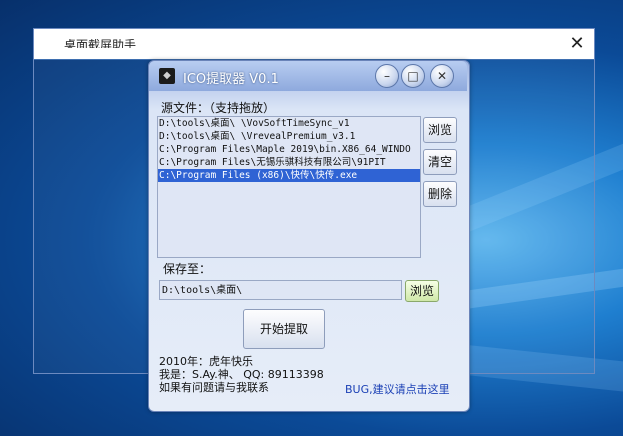 The height and width of the screenshot is (436, 623). Describe the element at coordinates (440, 194) in the screenshot. I see `delete-item-button: 删除` at that location.